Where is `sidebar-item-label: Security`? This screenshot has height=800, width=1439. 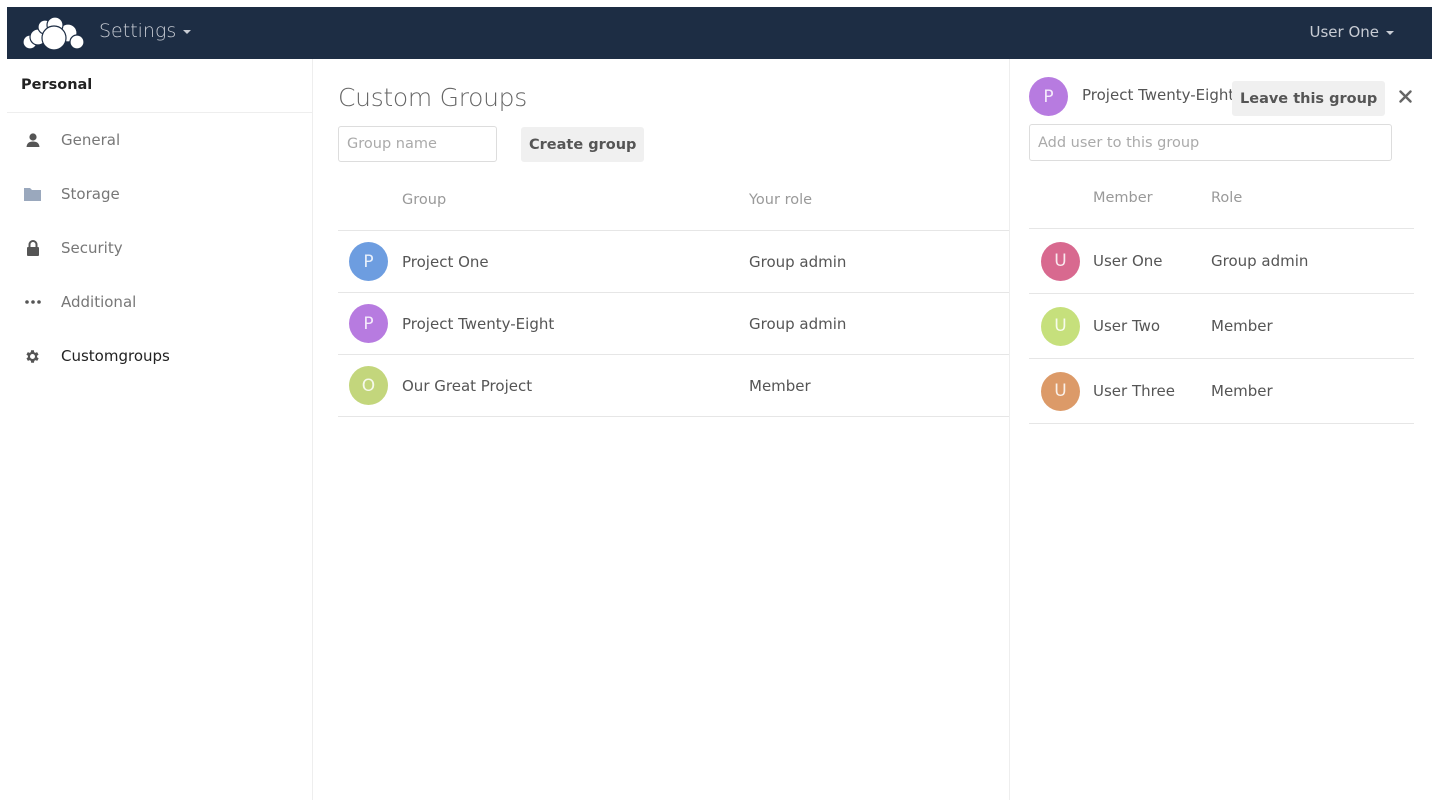 sidebar-item-label: Security is located at coordinates (92, 248).